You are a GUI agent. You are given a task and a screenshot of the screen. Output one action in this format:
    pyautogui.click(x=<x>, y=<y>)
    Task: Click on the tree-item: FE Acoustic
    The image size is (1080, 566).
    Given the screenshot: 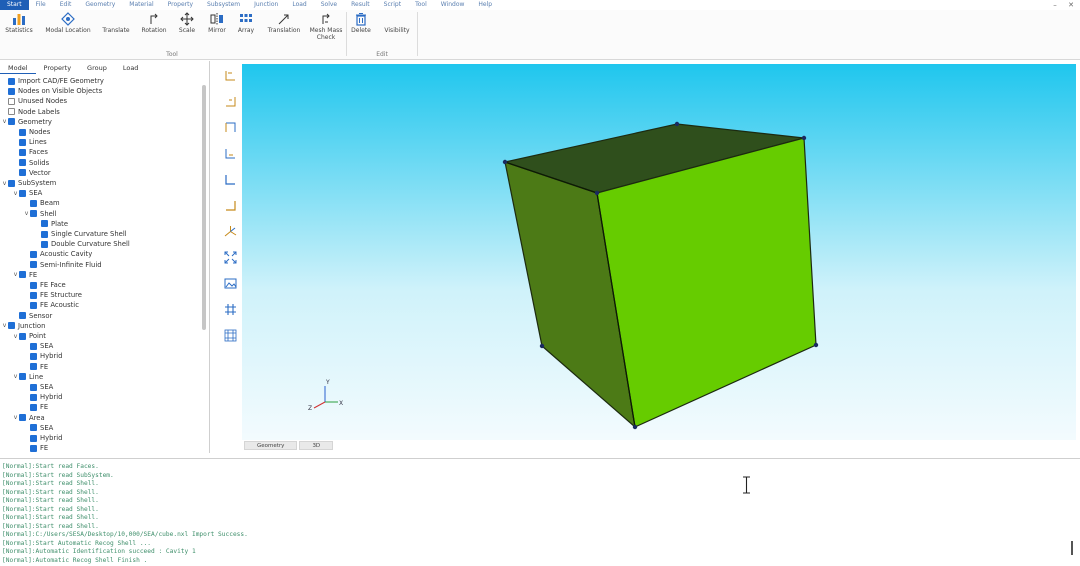 What is the action you would take?
    pyautogui.click(x=51, y=305)
    